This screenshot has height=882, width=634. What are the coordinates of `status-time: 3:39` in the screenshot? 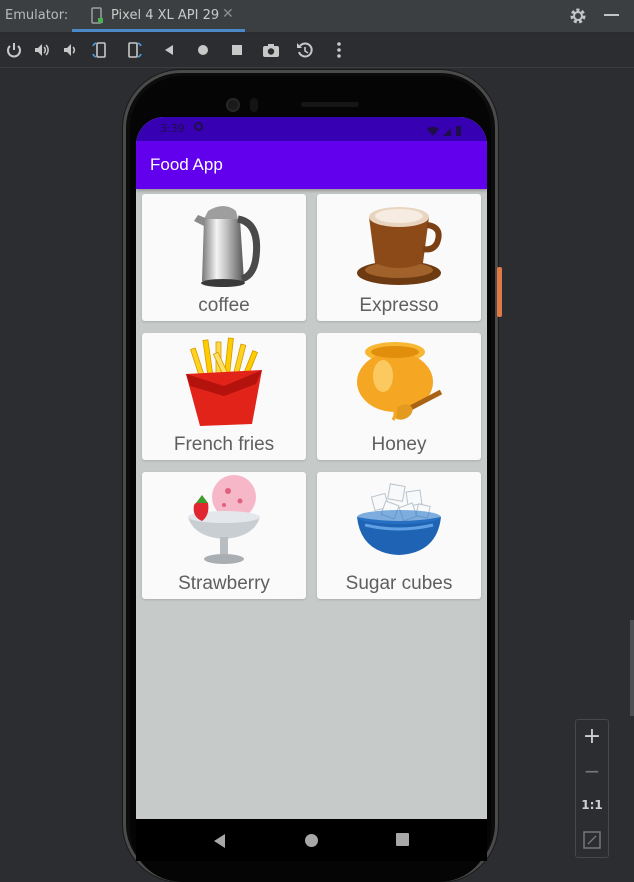 It's located at (172, 128).